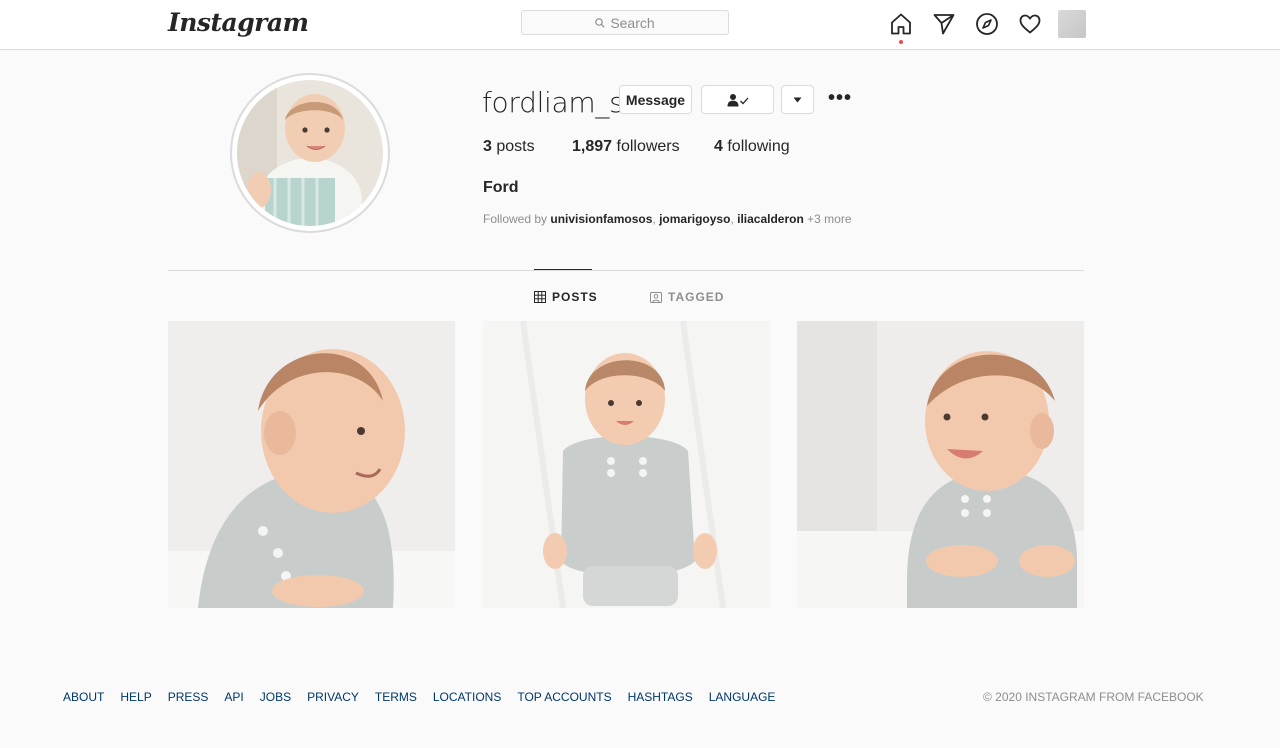  What do you see at coordinates (564, 697) in the screenshot?
I see `footer-link-top-accounts: TOP ACCOUNTS` at bounding box center [564, 697].